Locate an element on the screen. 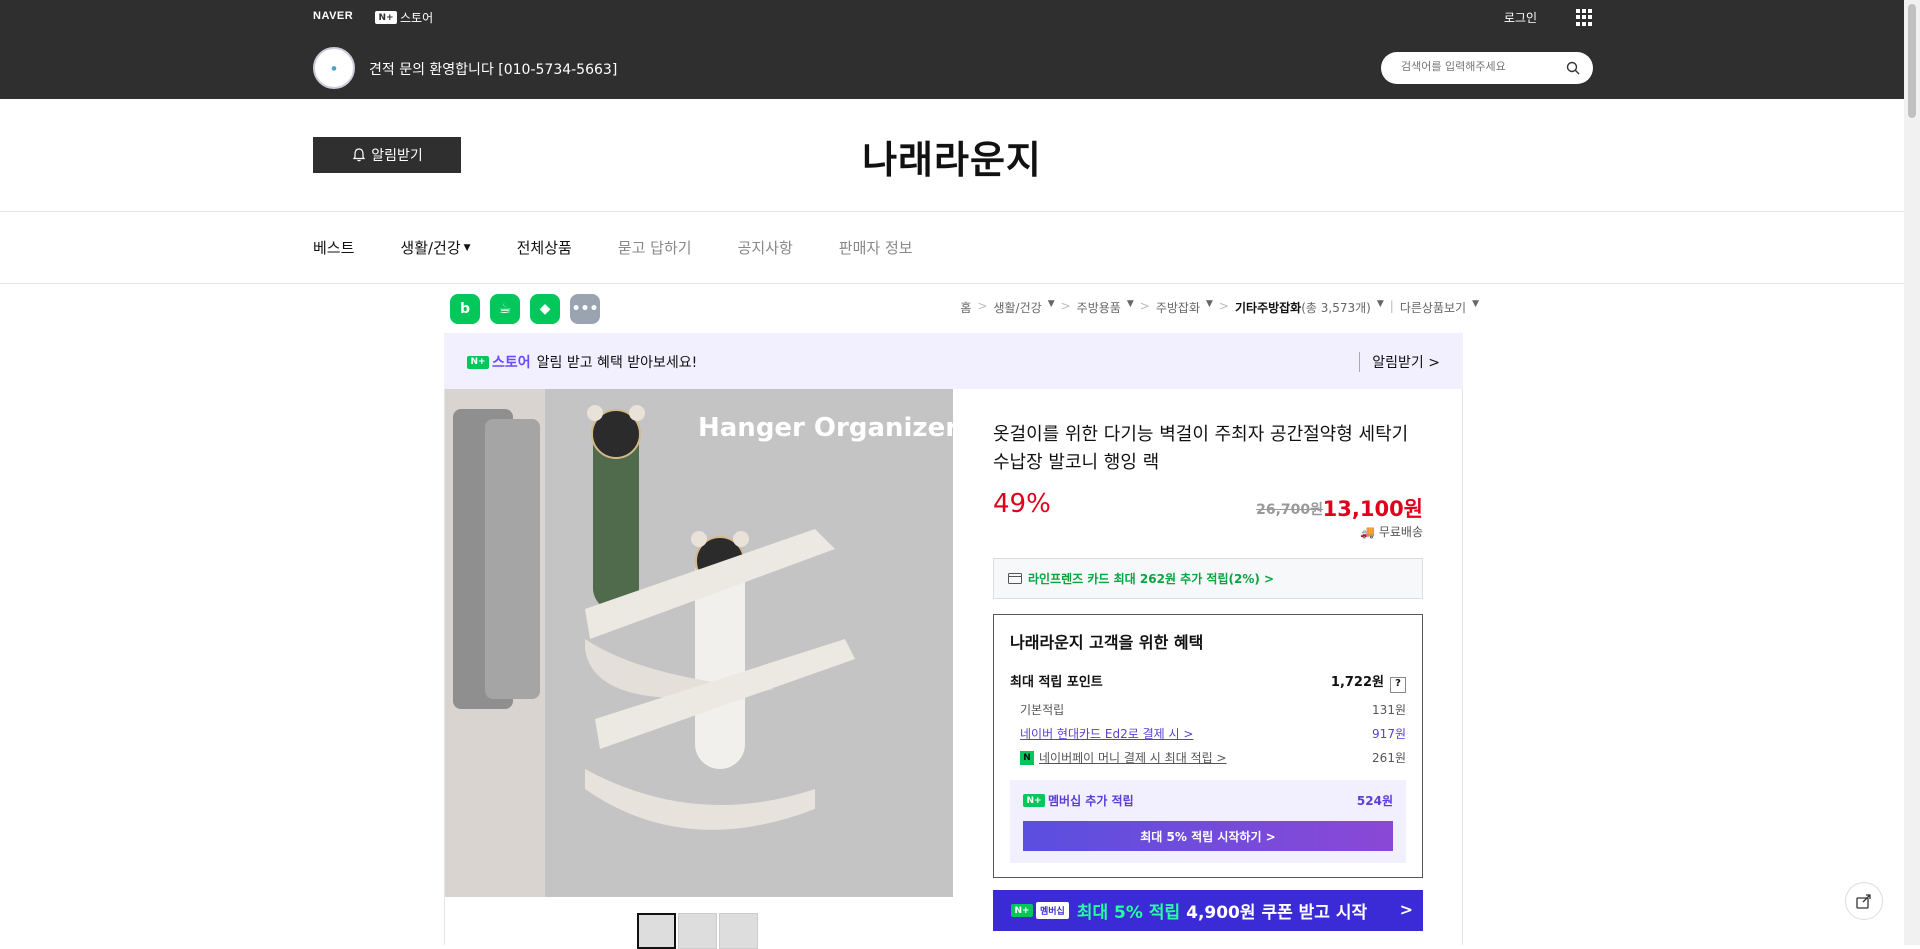 This screenshot has width=1920, height=949. login-button: 로그인 is located at coordinates (1520, 17).